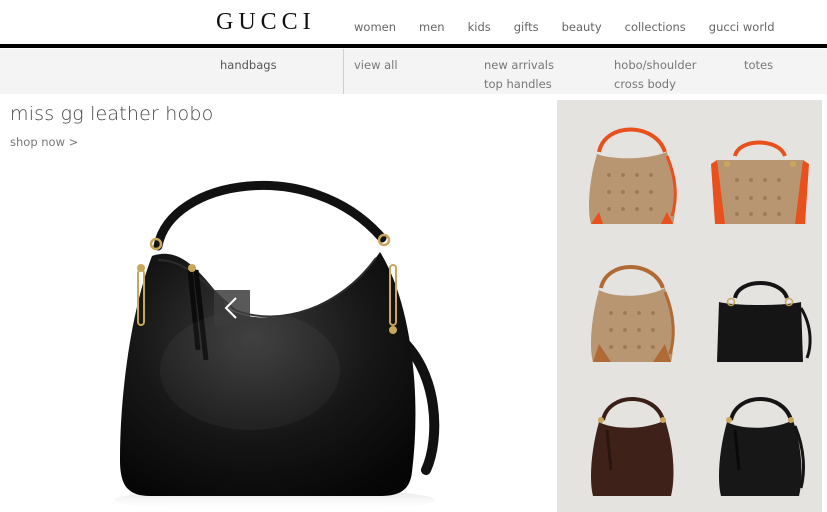 This screenshot has width=827, height=512. Describe the element at coordinates (645, 84) in the screenshot. I see `subnav-cross-body: cross body` at that location.